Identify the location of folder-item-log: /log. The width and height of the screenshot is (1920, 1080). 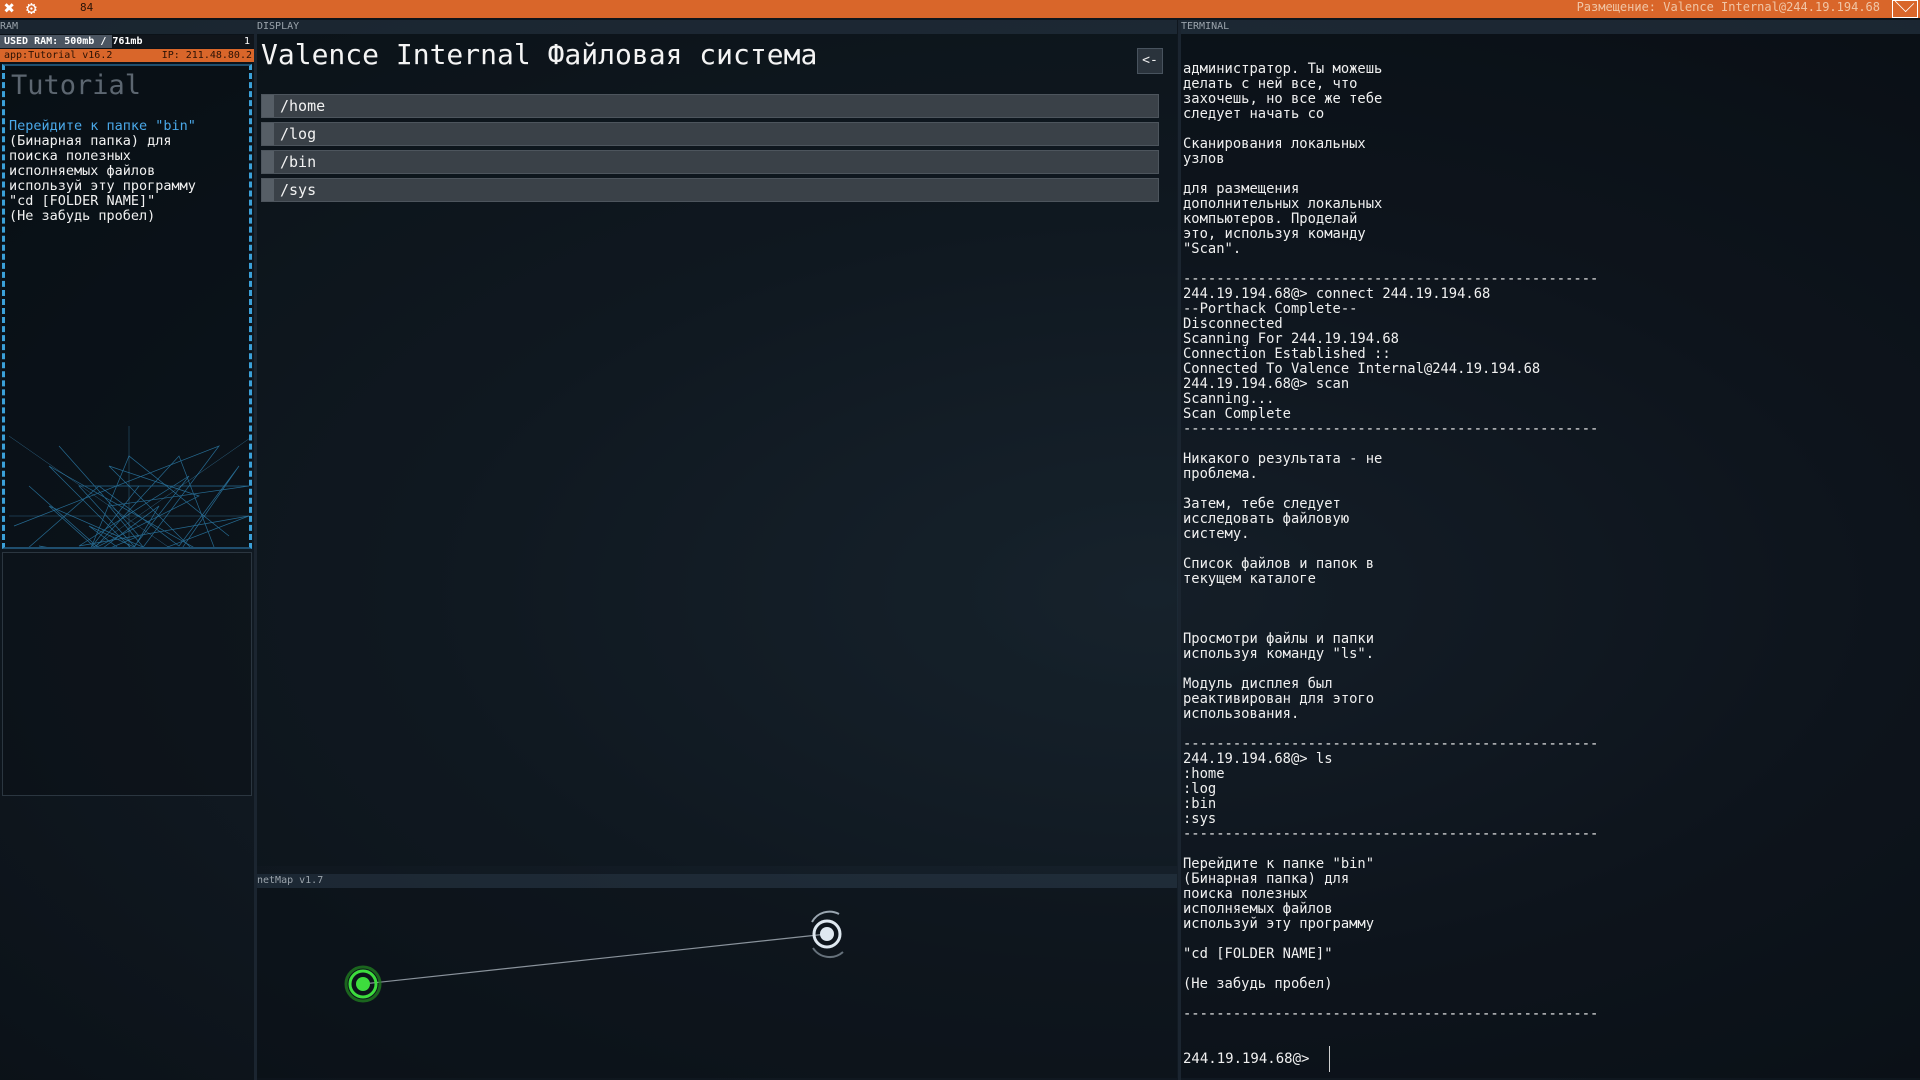
(710, 134).